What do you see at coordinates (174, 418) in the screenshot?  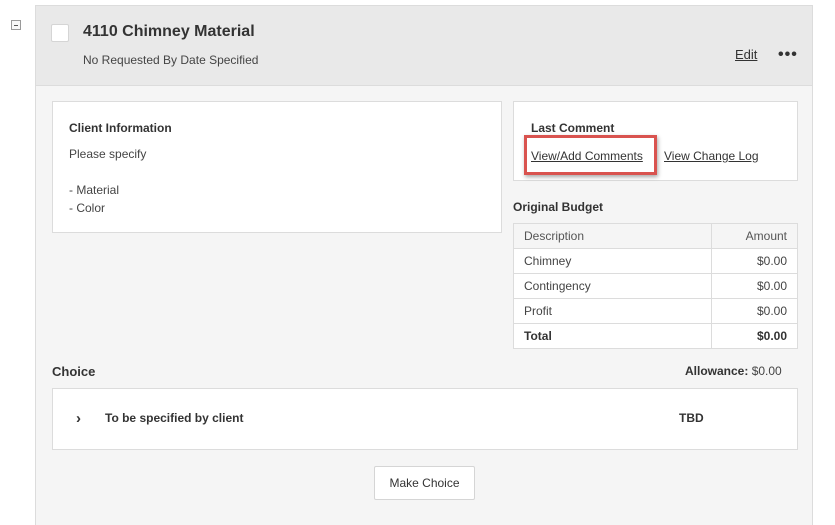 I see `choice-option-name: To be specified by client` at bounding box center [174, 418].